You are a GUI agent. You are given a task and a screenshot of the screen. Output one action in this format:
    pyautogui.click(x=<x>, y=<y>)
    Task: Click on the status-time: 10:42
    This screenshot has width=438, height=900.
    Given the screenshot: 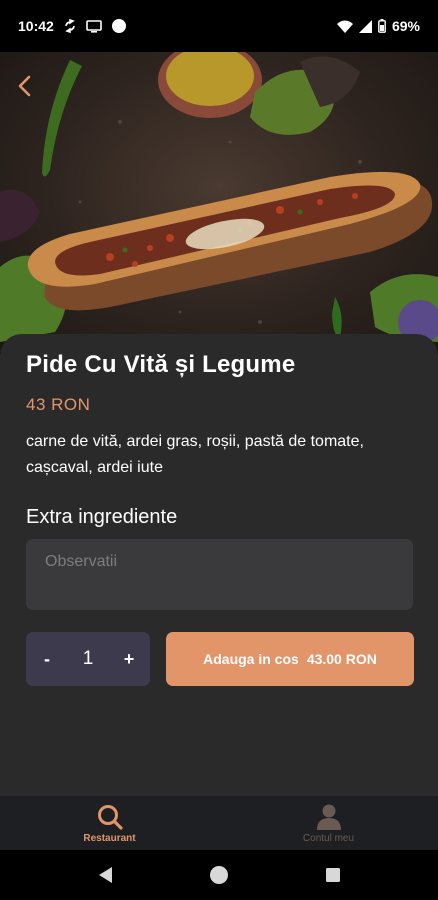 What is the action you would take?
    pyautogui.click(x=36, y=26)
    